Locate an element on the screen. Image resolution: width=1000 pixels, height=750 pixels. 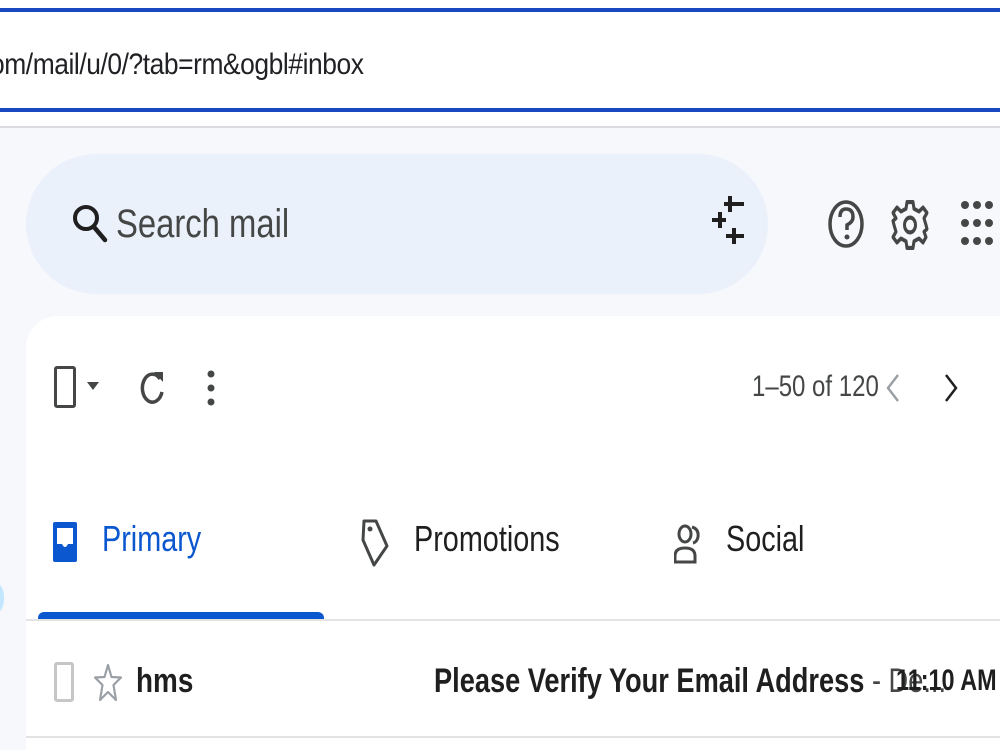
email-sender: hms is located at coordinates (165, 681).